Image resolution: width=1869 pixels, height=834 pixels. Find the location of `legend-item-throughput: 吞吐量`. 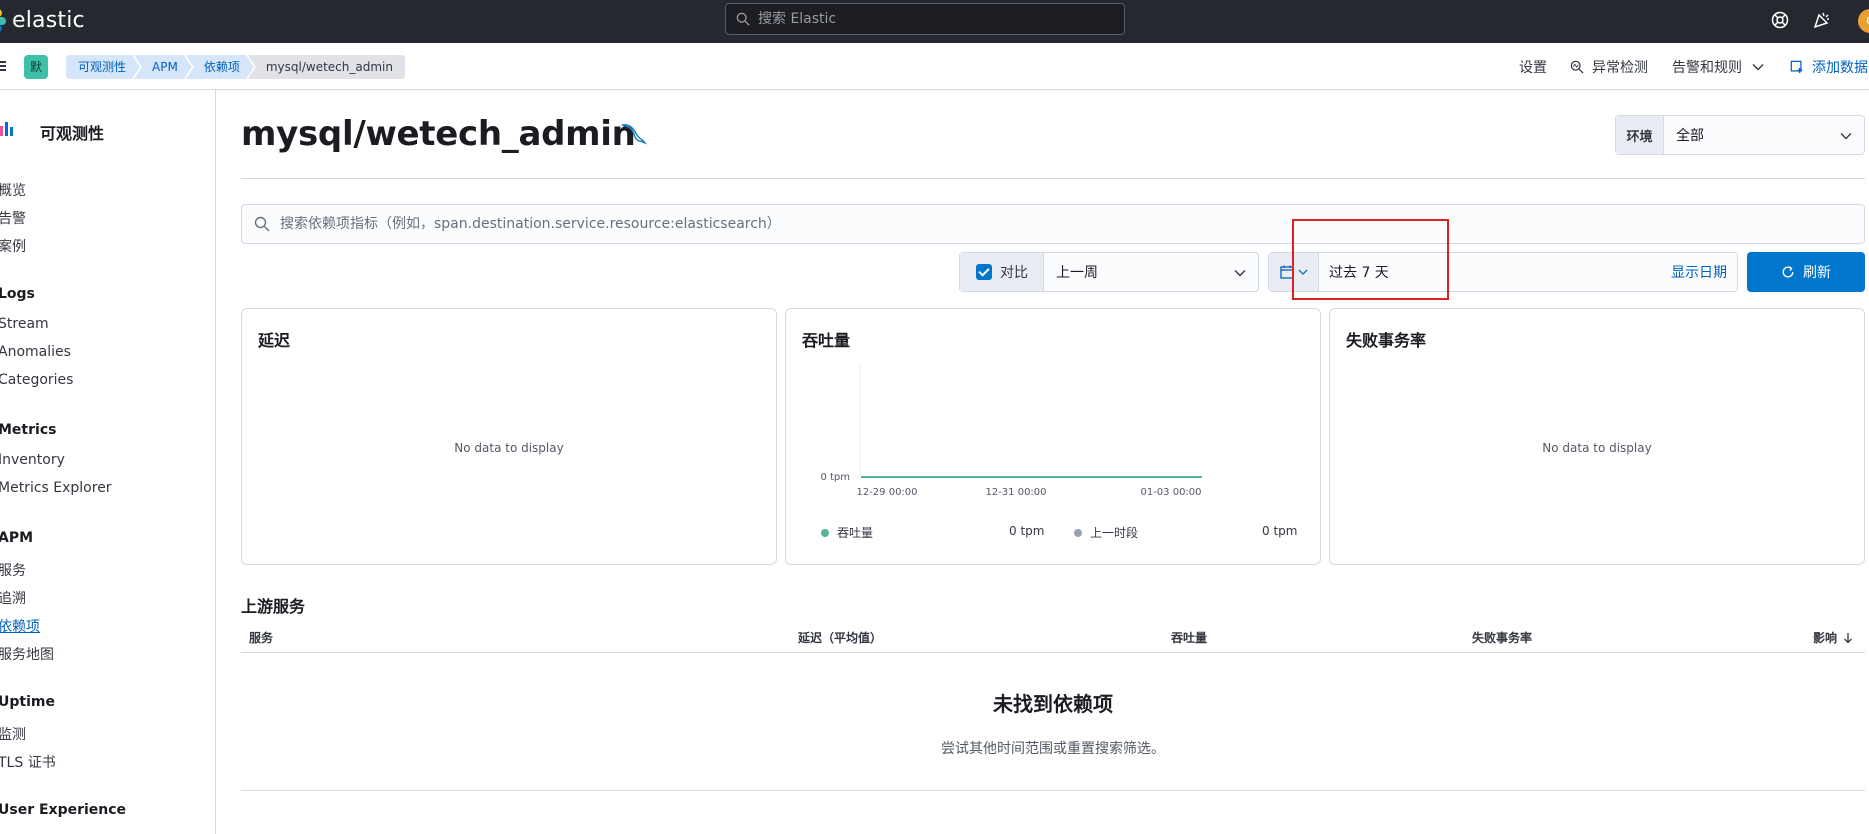

legend-item-throughput: 吞吐量 is located at coordinates (847, 532).